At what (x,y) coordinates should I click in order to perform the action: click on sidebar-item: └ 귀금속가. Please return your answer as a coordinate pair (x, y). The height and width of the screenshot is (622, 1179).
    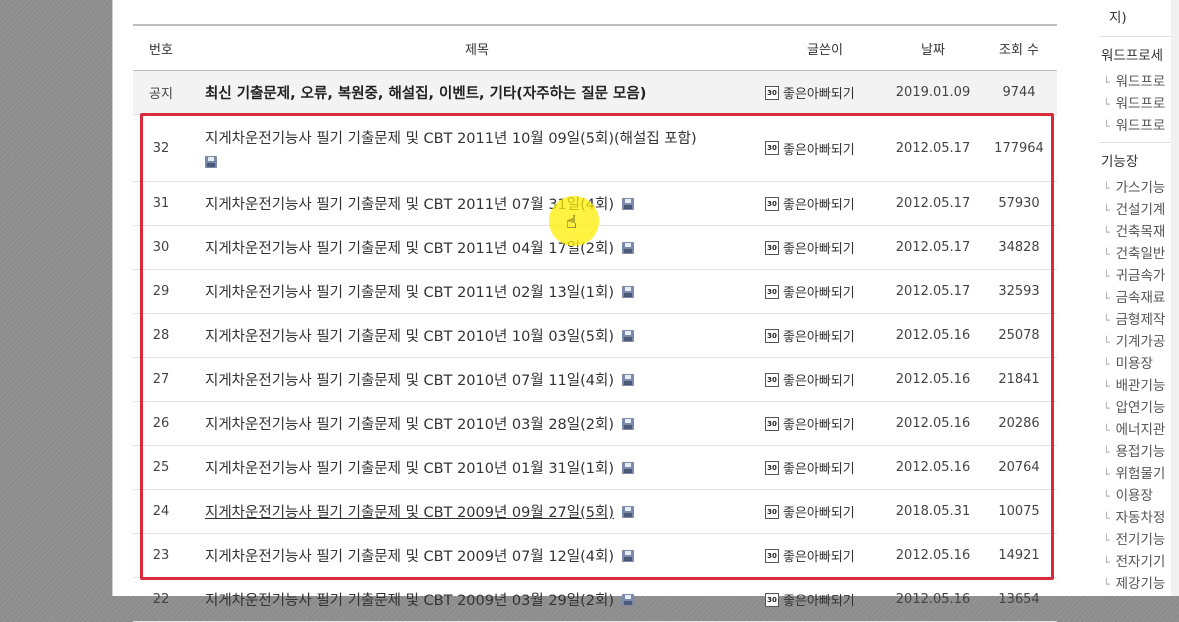
    Looking at the image, I should click on (1134, 274).